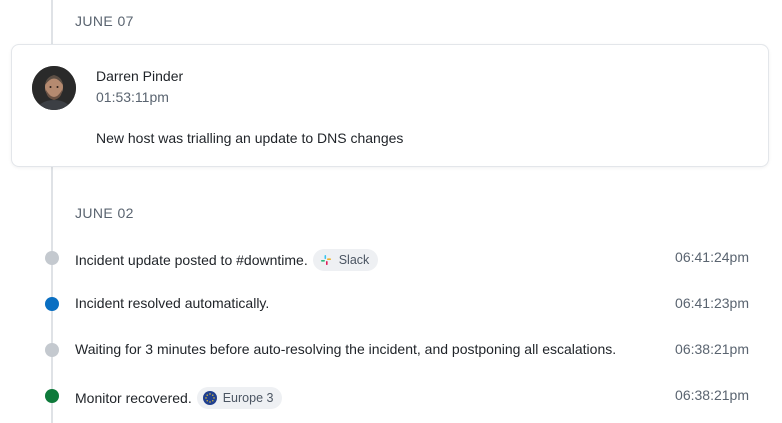 This screenshot has width=782, height=423. What do you see at coordinates (712, 257) in the screenshot?
I see `event-timestamp: 06:41:24pm` at bounding box center [712, 257].